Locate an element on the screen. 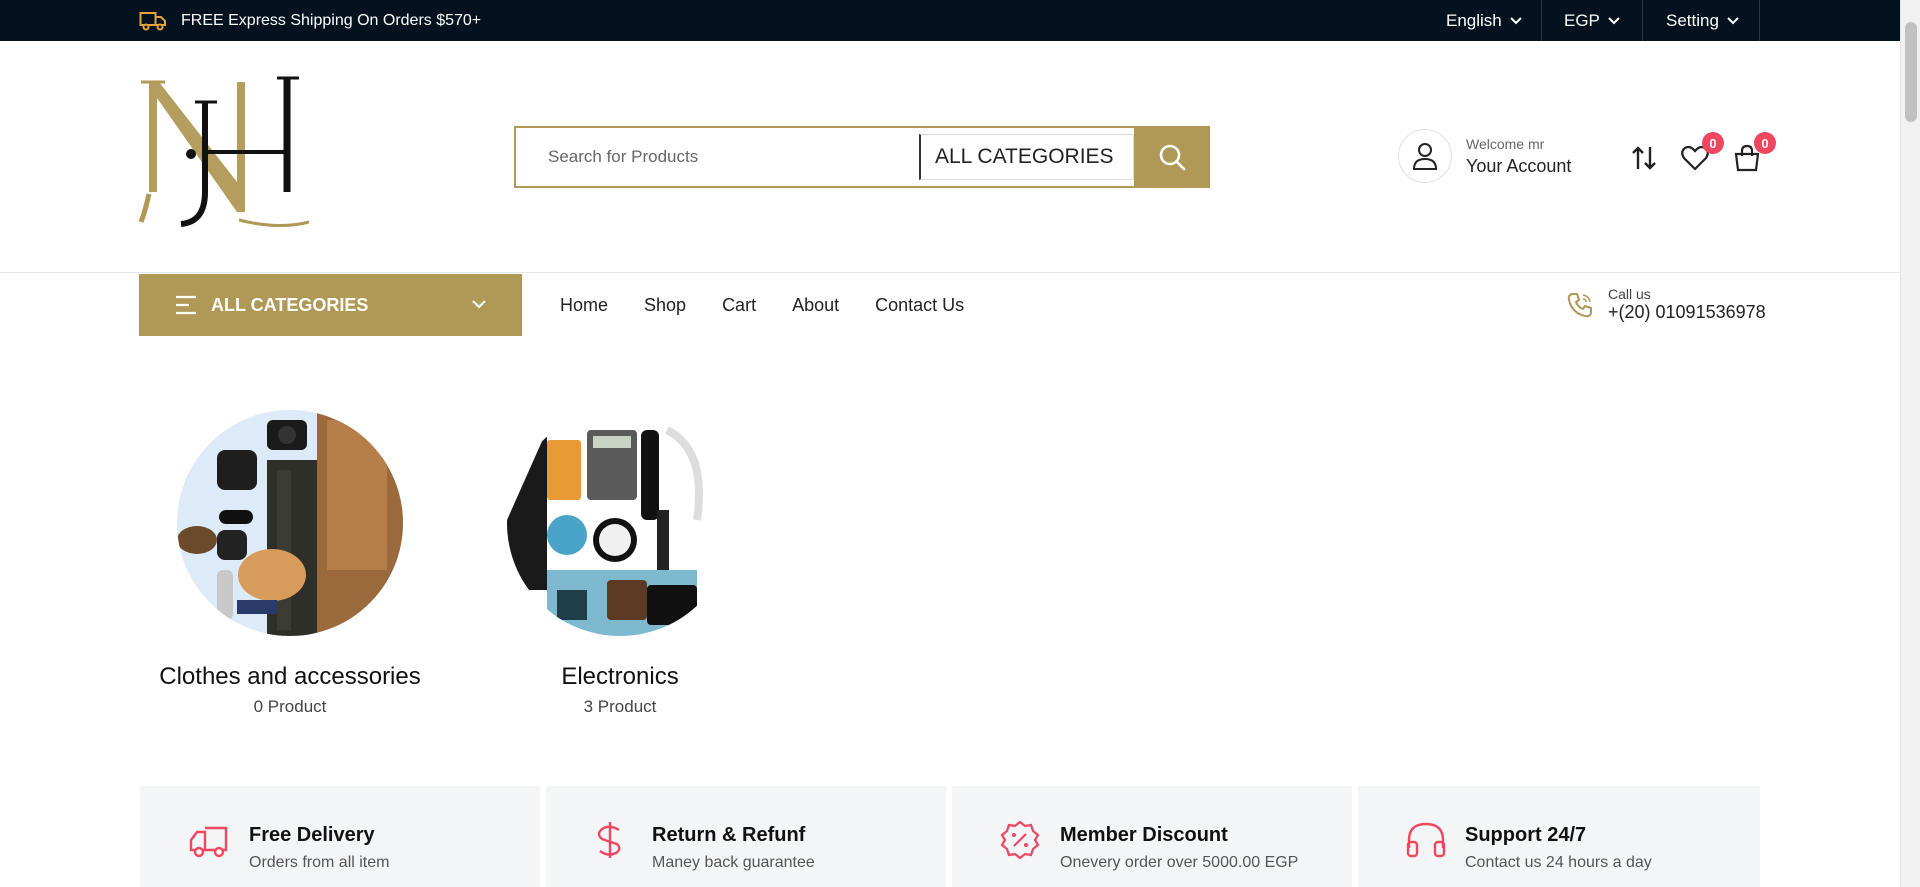 The image size is (1920, 887). feature-title: Support 24/7 is located at coordinates (1526, 835).